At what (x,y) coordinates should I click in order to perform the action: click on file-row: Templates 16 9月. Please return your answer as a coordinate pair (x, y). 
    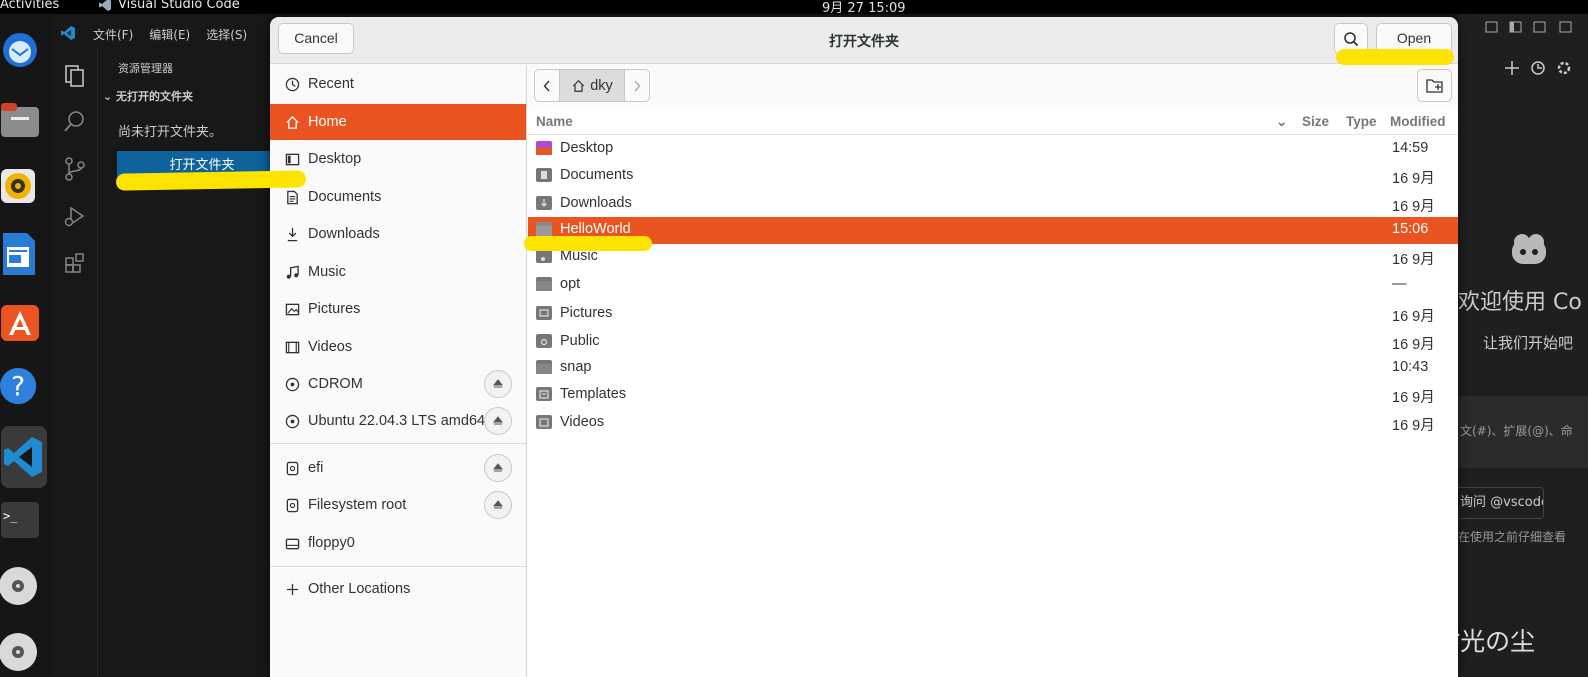
    Looking at the image, I should click on (993, 395).